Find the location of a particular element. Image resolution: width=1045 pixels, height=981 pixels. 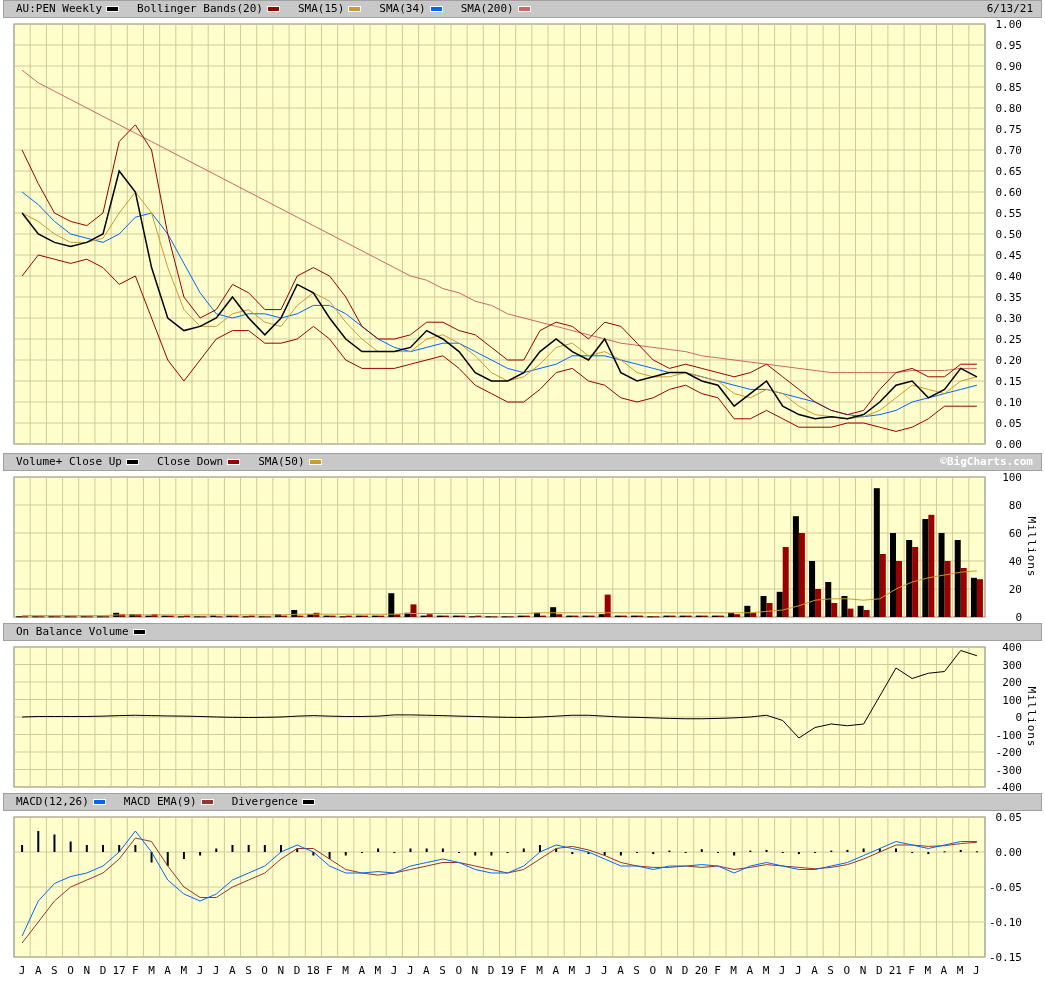

legend-label: SMA(15) is located at coordinates (321, 8).